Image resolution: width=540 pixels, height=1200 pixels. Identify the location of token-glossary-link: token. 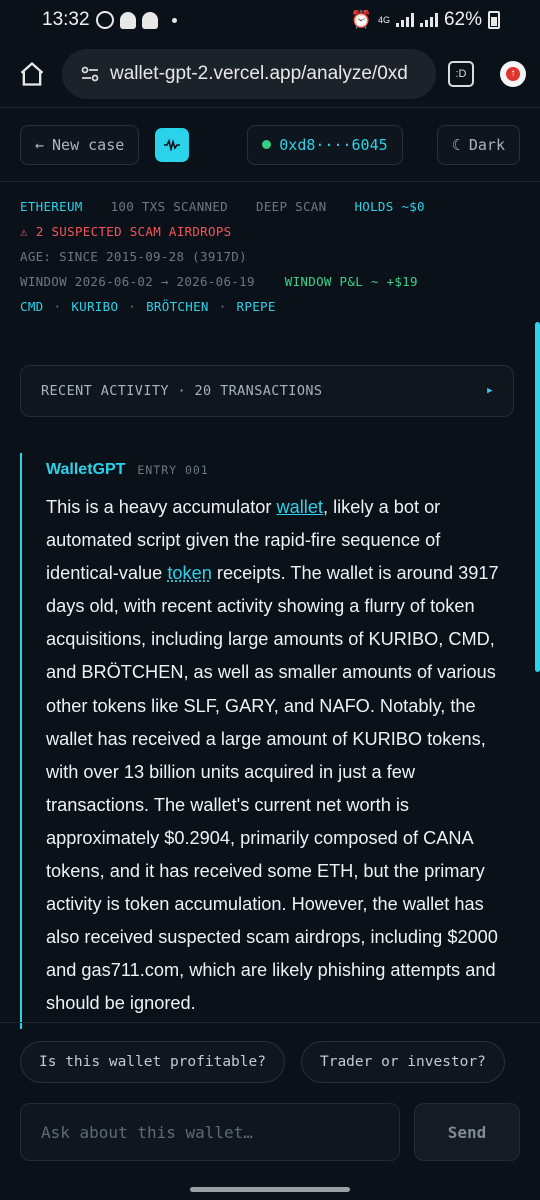
(189, 573).